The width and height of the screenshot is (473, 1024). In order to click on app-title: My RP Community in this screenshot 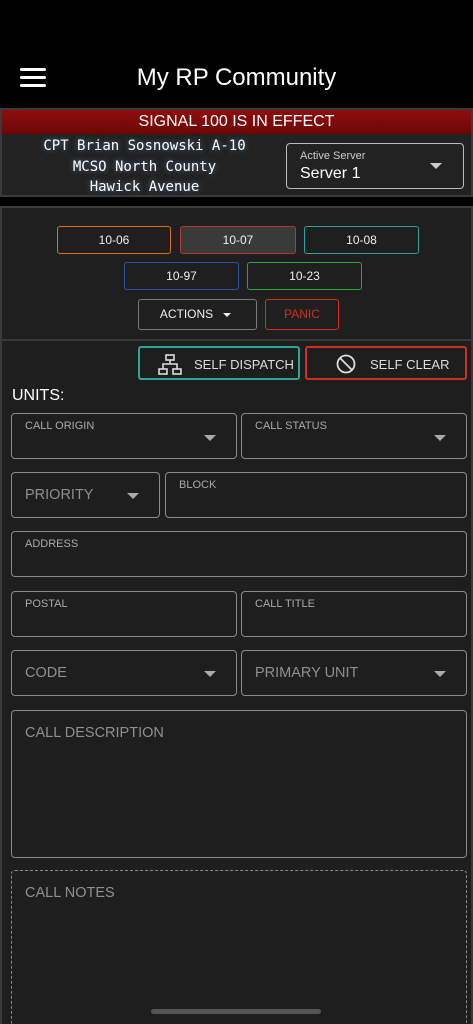, I will do `click(236, 77)`.